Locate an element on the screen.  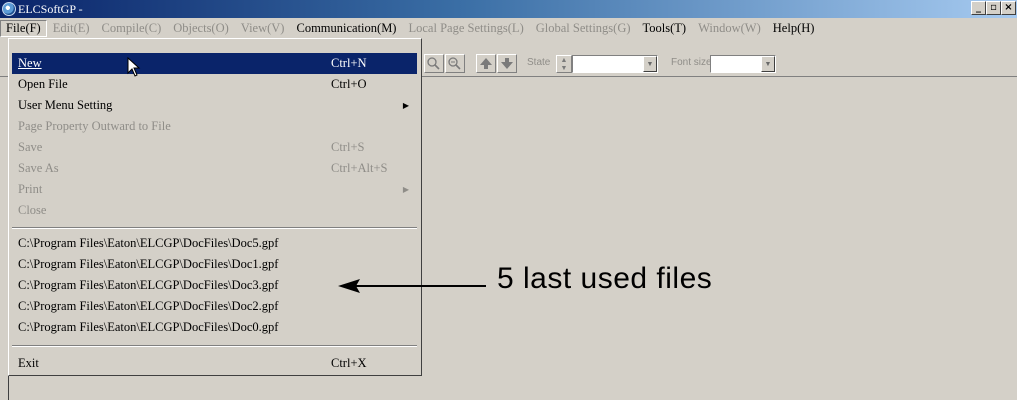
menu-item-new: New Ctrl+N is located at coordinates (214, 63).